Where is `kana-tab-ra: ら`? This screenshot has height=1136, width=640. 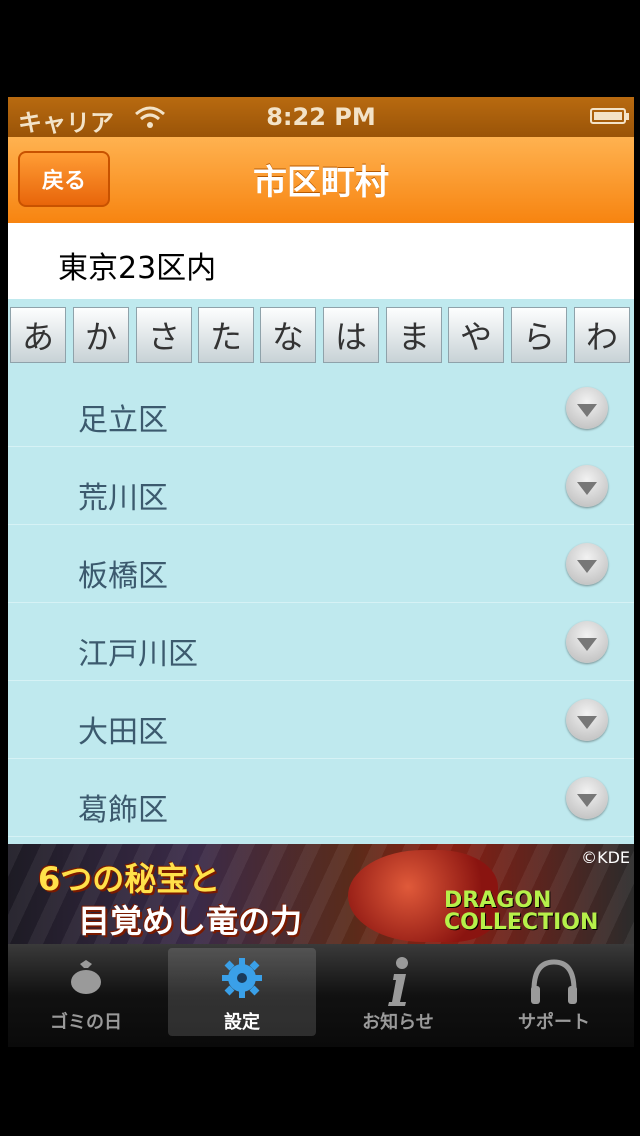
kana-tab-ra: ら is located at coordinates (539, 335).